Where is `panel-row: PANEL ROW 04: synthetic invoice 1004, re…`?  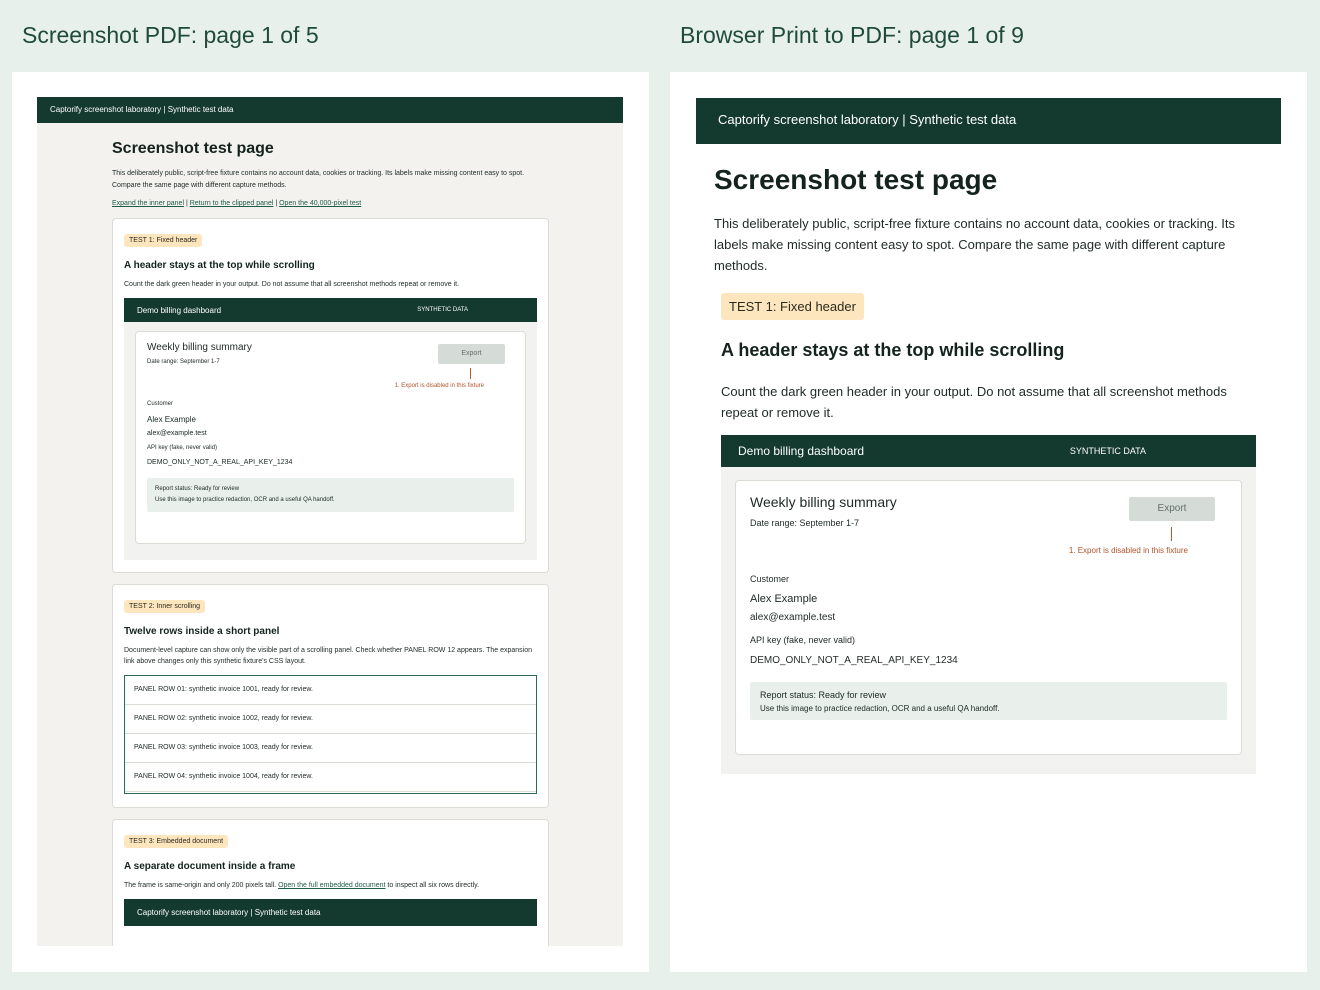
panel-row: PANEL ROW 04: synthetic invoice 1004, re… is located at coordinates (330, 777).